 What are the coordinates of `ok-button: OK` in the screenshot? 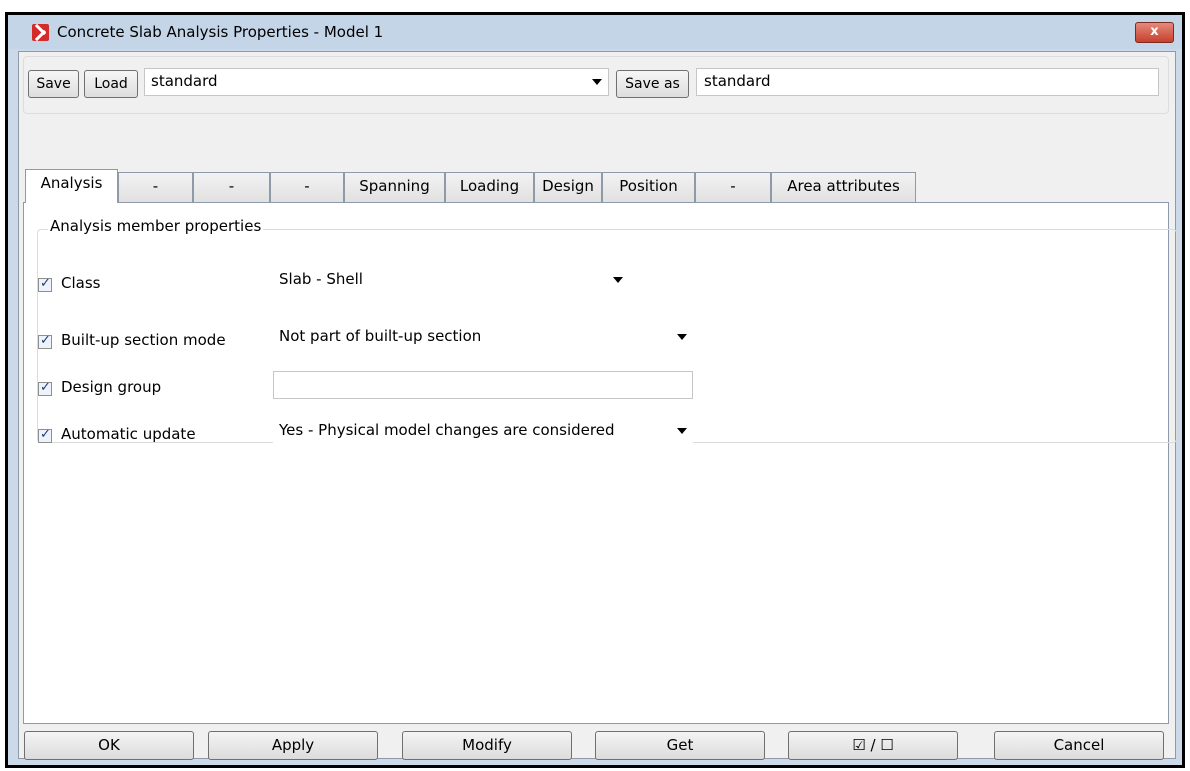 It's located at (109, 745).